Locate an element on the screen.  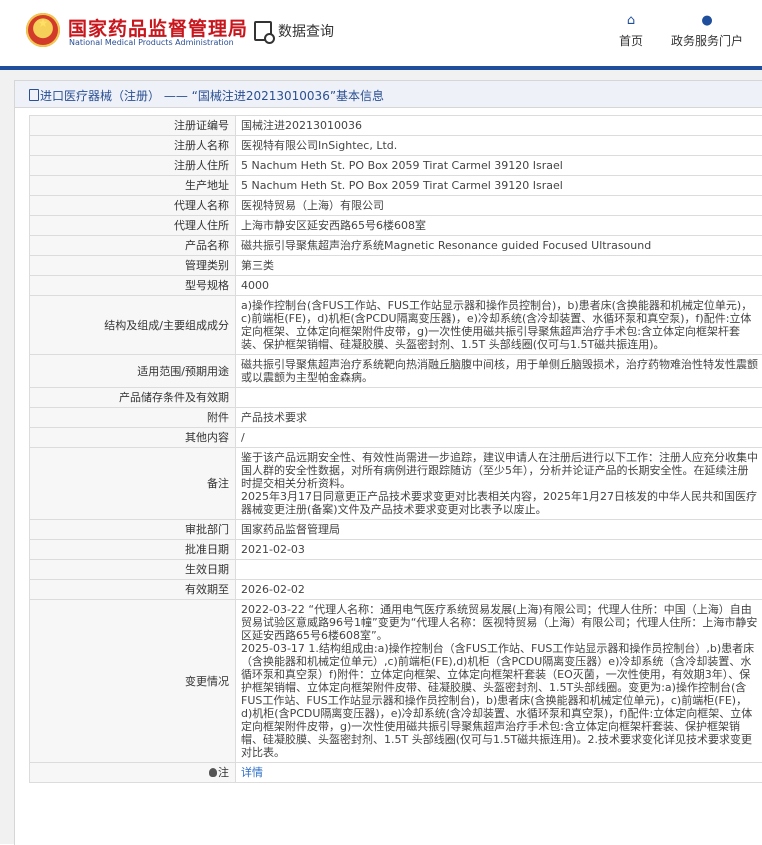
field-value: / is located at coordinates (499, 438).